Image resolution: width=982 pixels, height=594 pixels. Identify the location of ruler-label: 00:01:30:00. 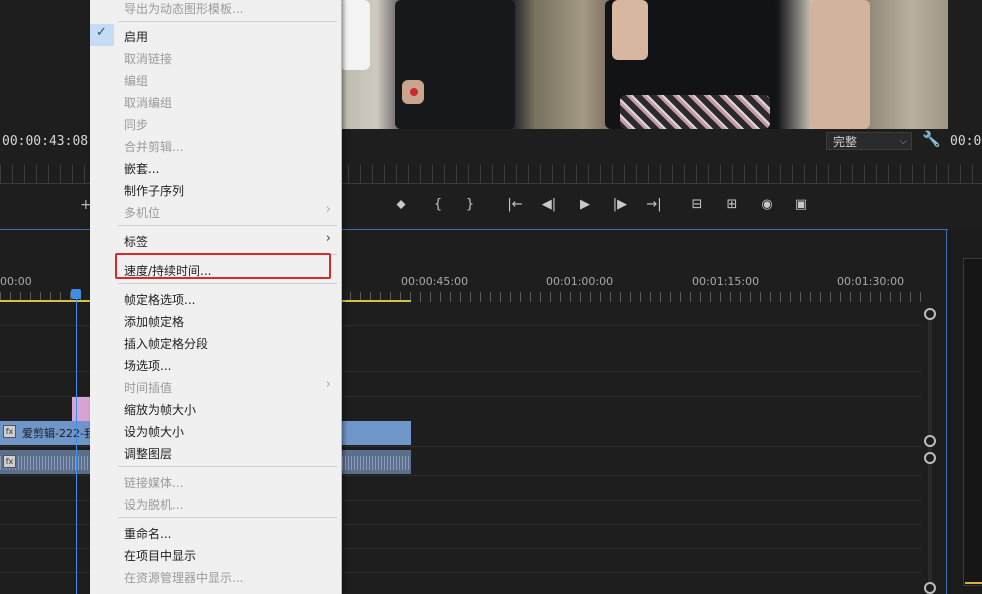
(871, 281).